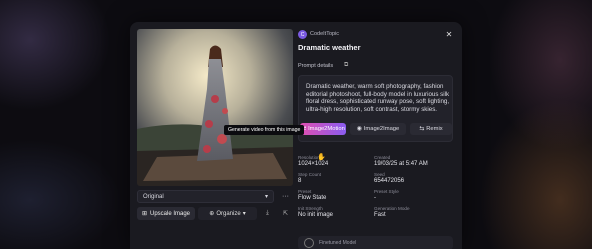 This screenshot has height=249, width=592. Describe the element at coordinates (324, 34) in the screenshot. I see `author-name: CodeItTopic` at that location.